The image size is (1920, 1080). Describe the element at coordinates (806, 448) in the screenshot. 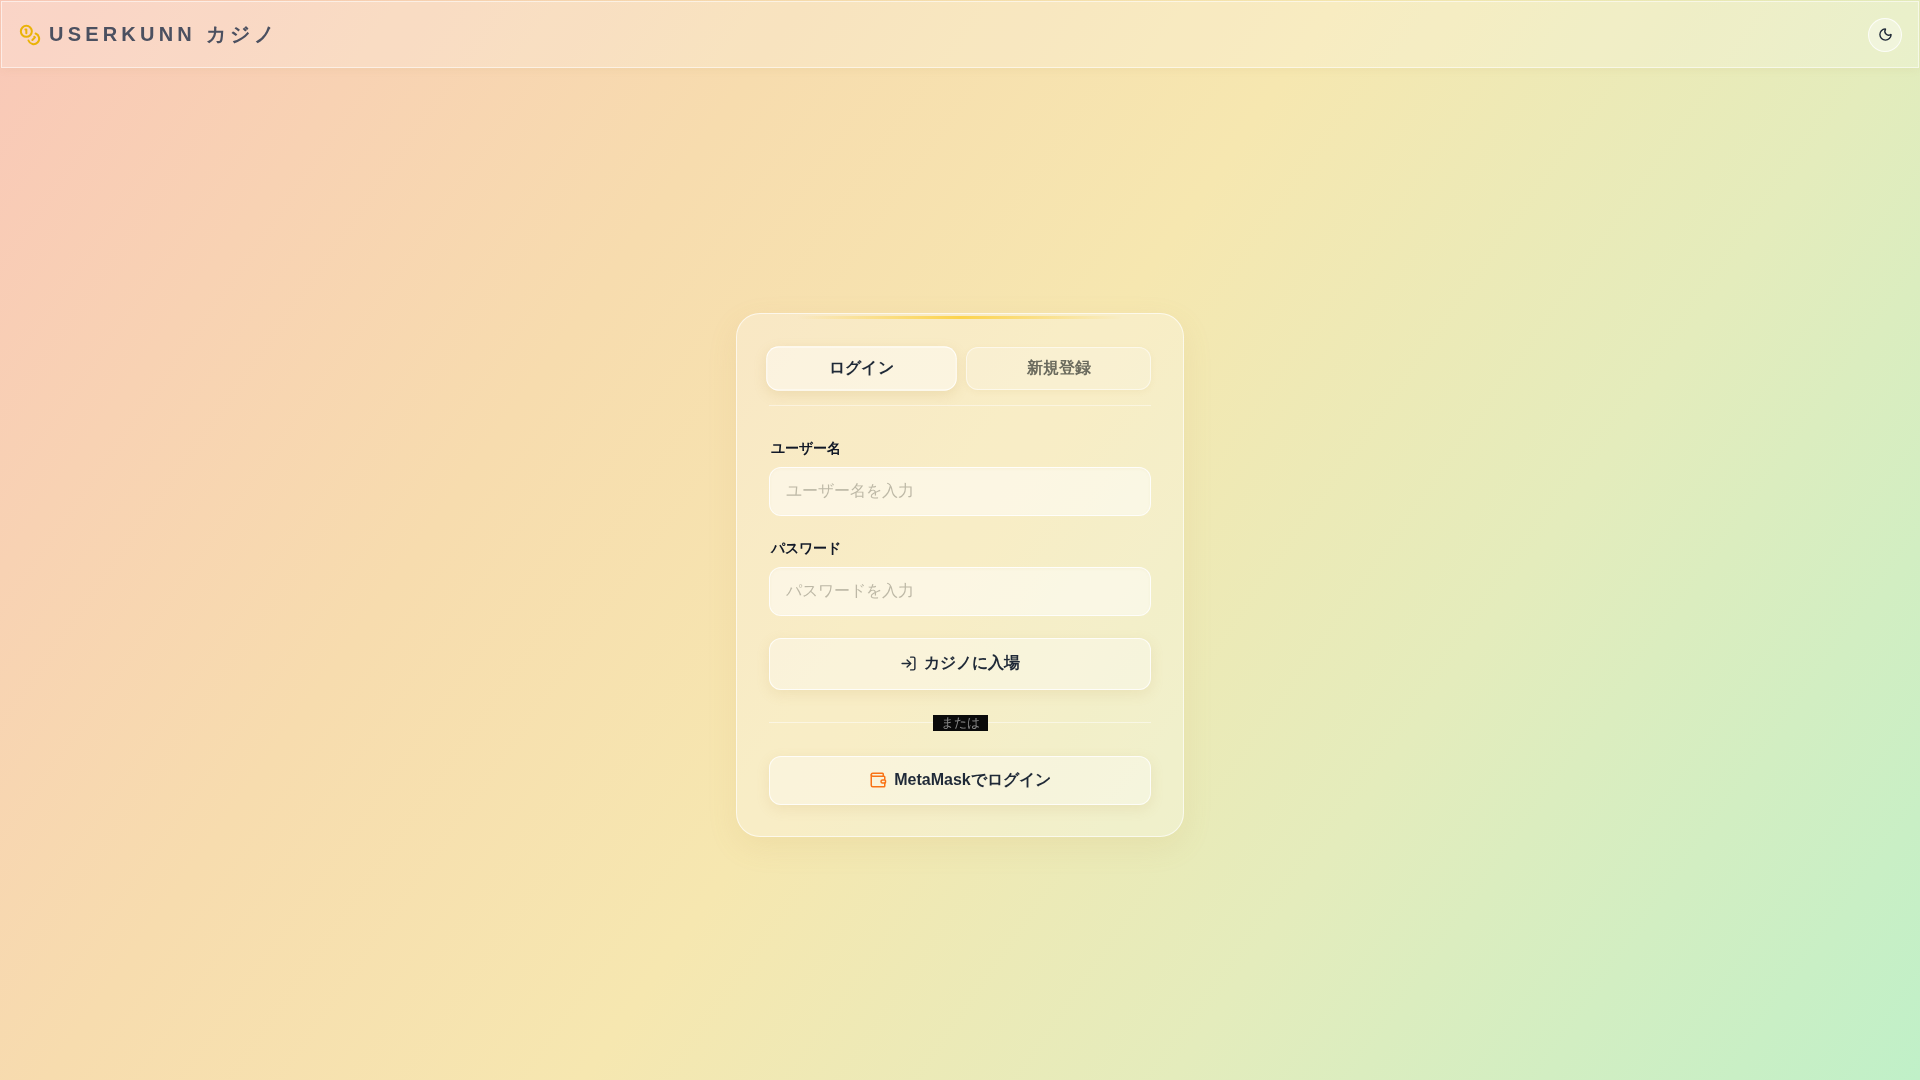

I see `field-label: ユーザー名` at that location.